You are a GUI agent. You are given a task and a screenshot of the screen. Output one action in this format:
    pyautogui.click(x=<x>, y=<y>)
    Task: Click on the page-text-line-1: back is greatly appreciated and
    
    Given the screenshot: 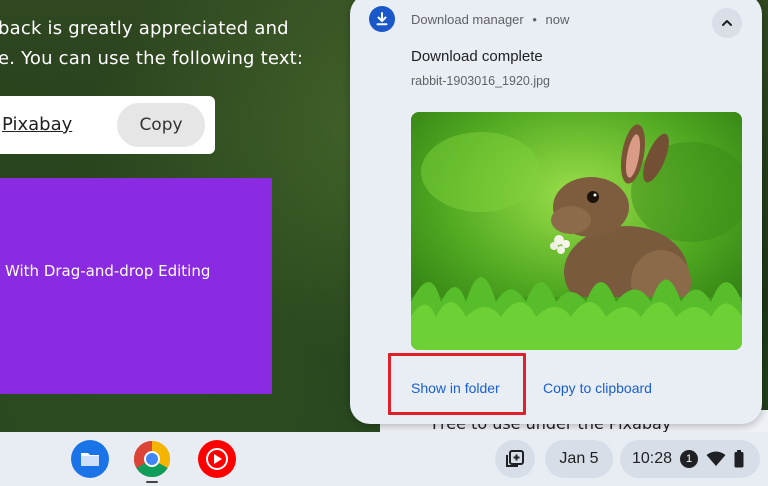 What is the action you would take?
    pyautogui.click(x=144, y=28)
    